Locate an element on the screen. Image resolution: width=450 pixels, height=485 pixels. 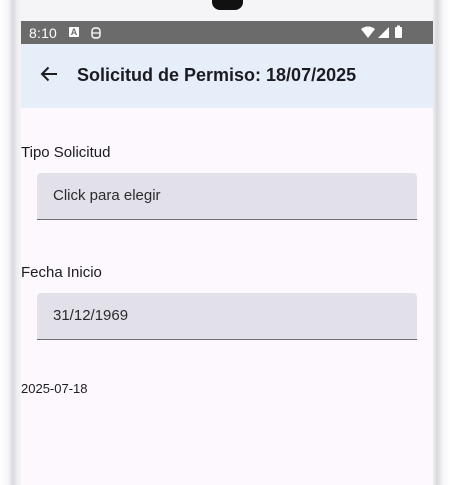
status-time: 8:10 is located at coordinates (43, 33).